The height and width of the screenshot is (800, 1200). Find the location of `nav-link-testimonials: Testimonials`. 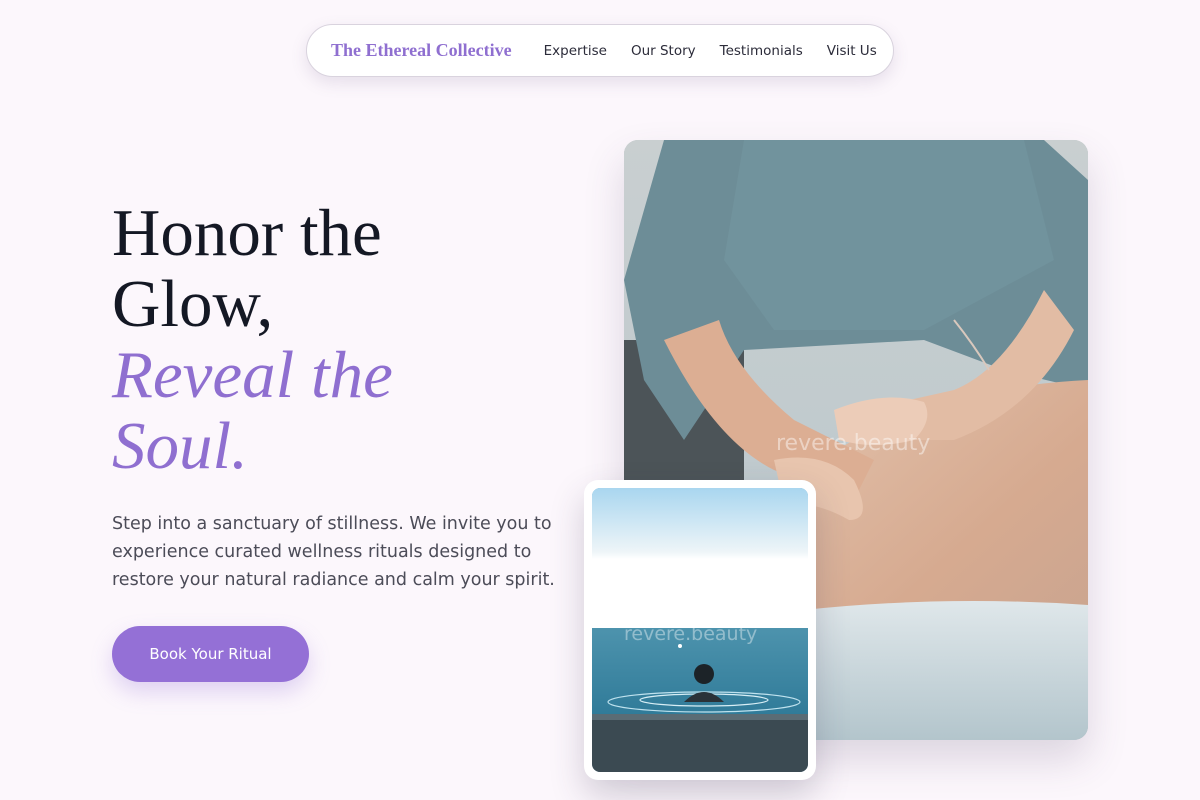

nav-link-testimonials: Testimonials is located at coordinates (761, 51).